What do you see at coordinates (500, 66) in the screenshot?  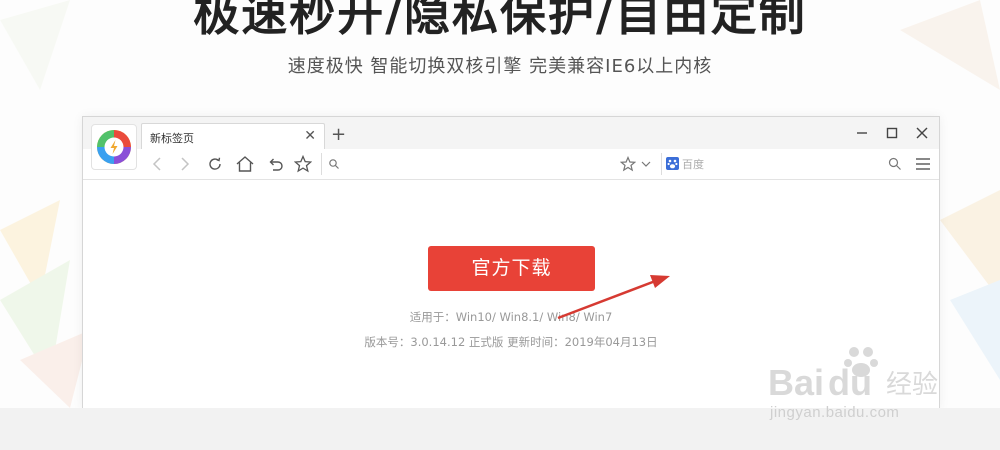 I see `hero-subtitle: 速度极快 智能切换双核引擎 完美兼容IE6以上内核` at bounding box center [500, 66].